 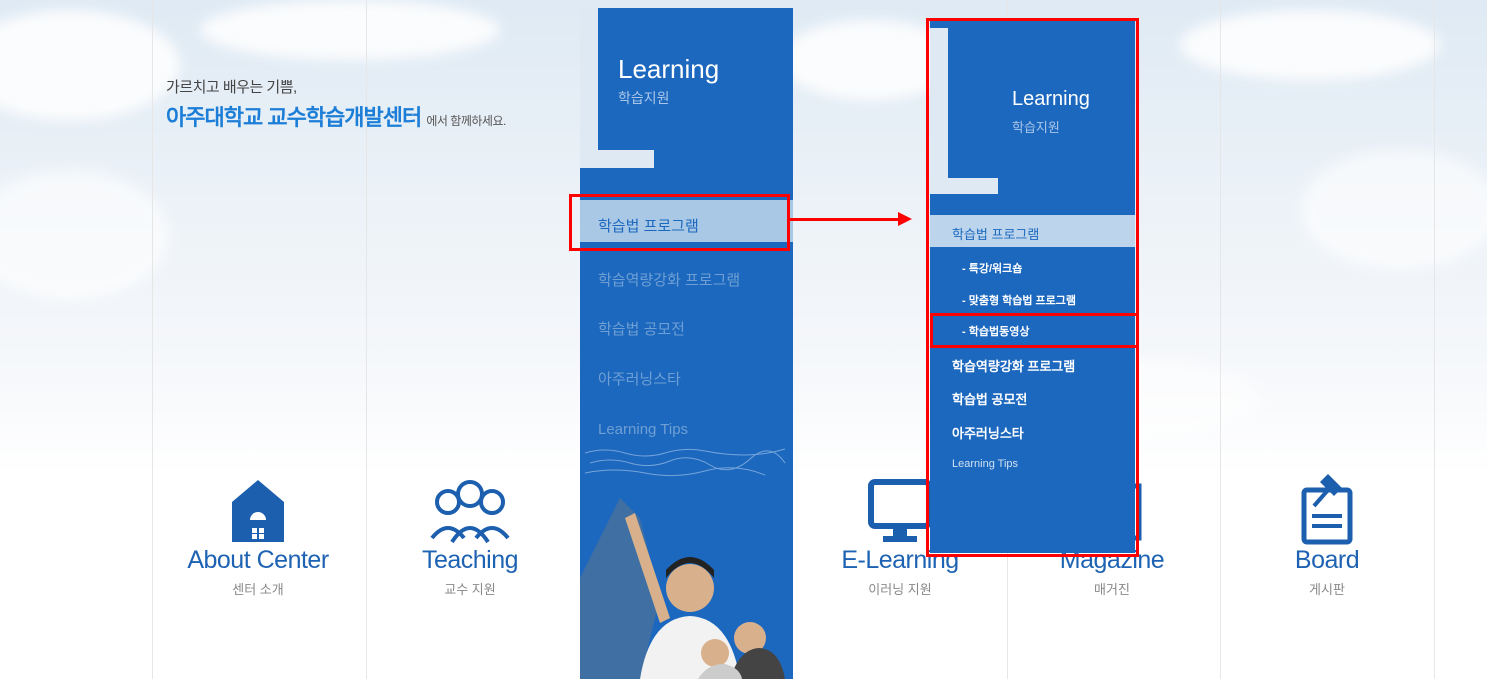 What do you see at coordinates (466, 121) in the screenshot?
I see `tagline-suffix: 에서 함께하세요.` at bounding box center [466, 121].